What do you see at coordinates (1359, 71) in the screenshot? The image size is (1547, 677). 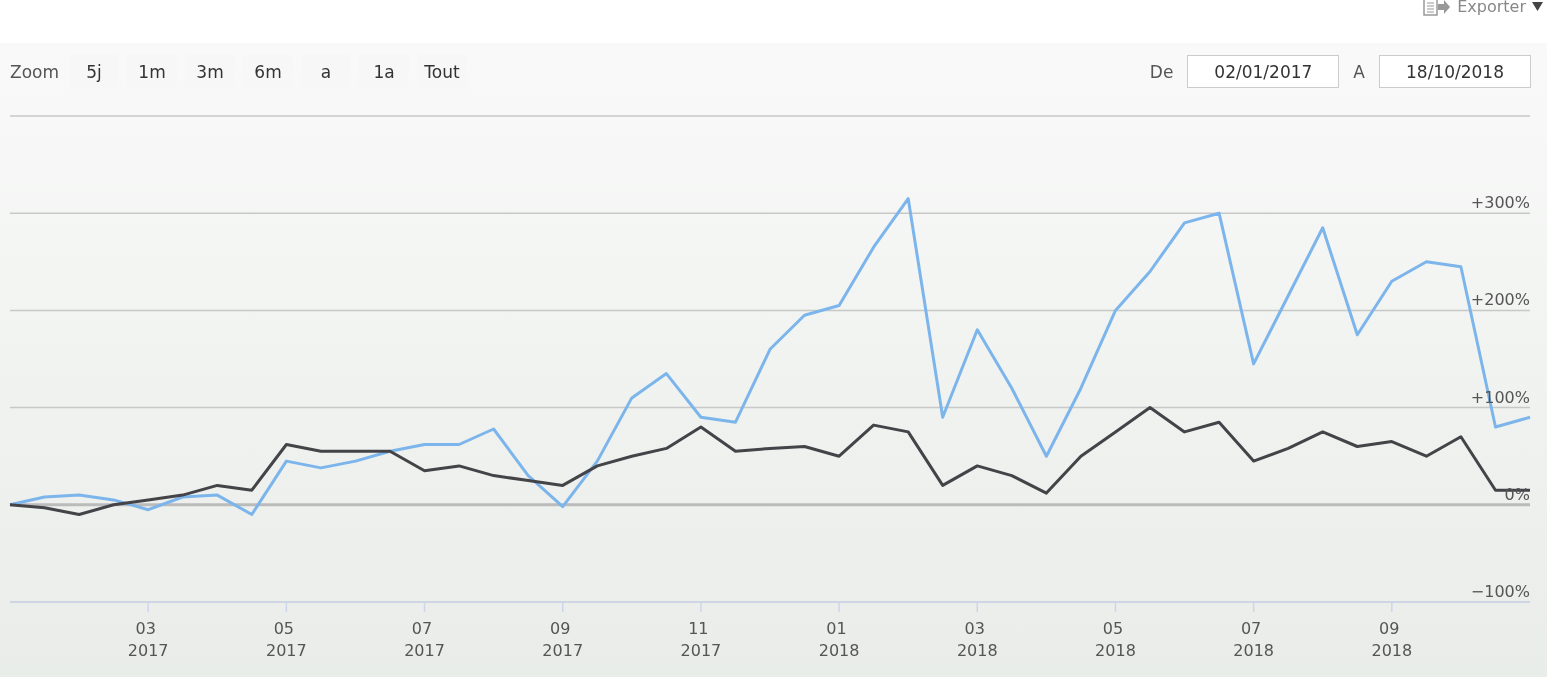 I see `to-label: A` at bounding box center [1359, 71].